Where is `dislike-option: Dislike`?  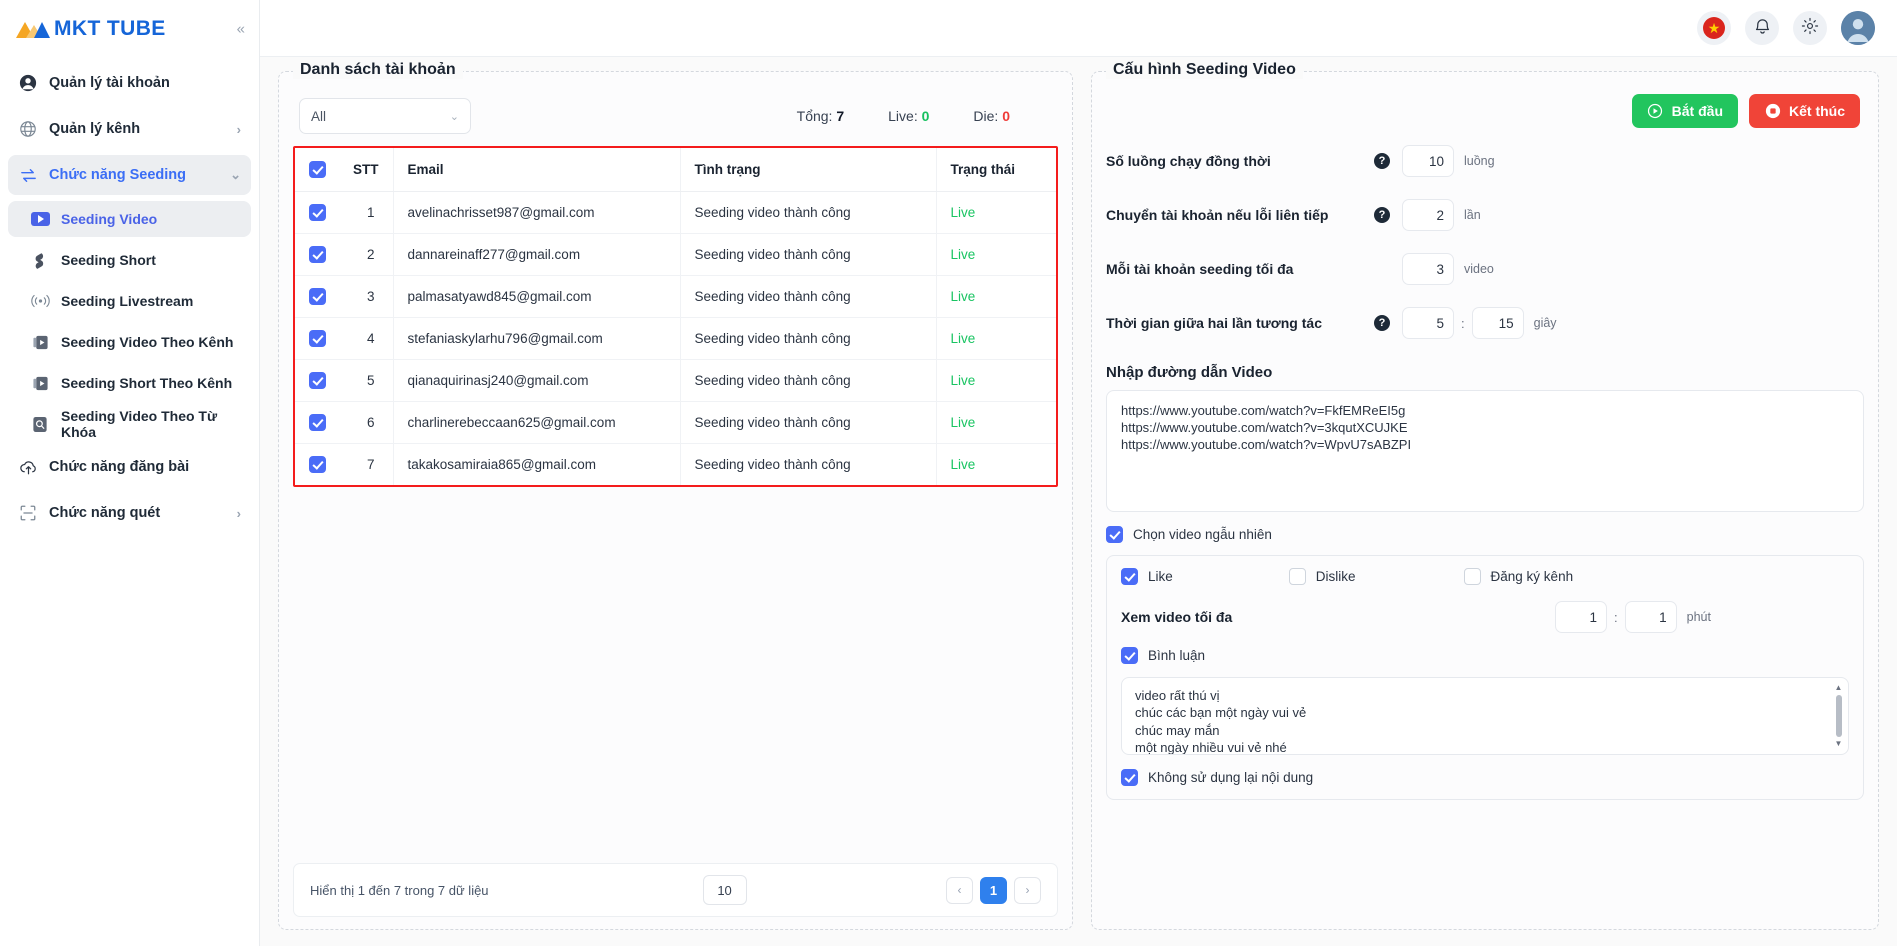
dislike-option: Dislike is located at coordinates (1322, 576).